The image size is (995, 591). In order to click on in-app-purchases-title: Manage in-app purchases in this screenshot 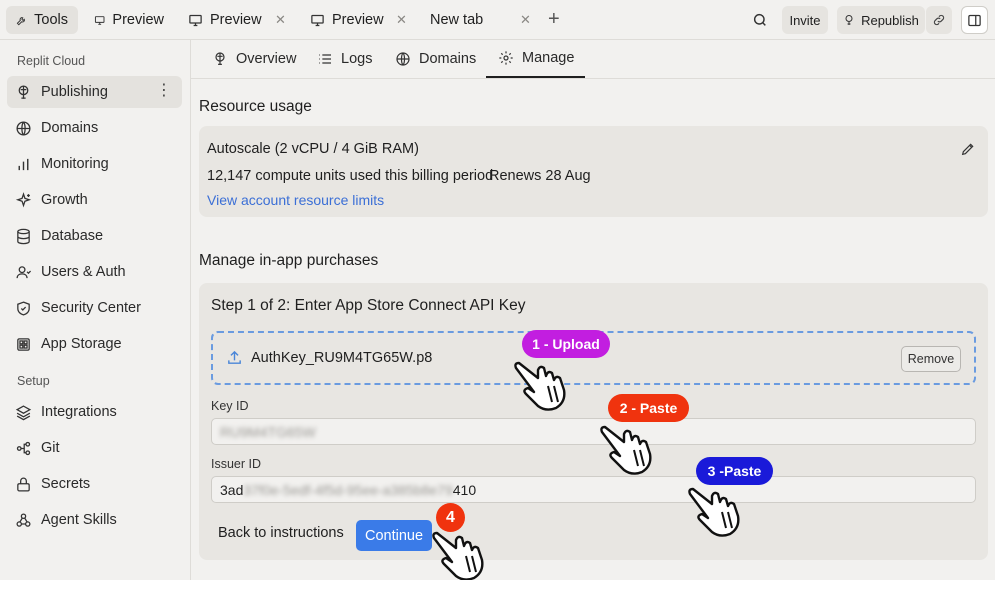, I will do `click(289, 260)`.